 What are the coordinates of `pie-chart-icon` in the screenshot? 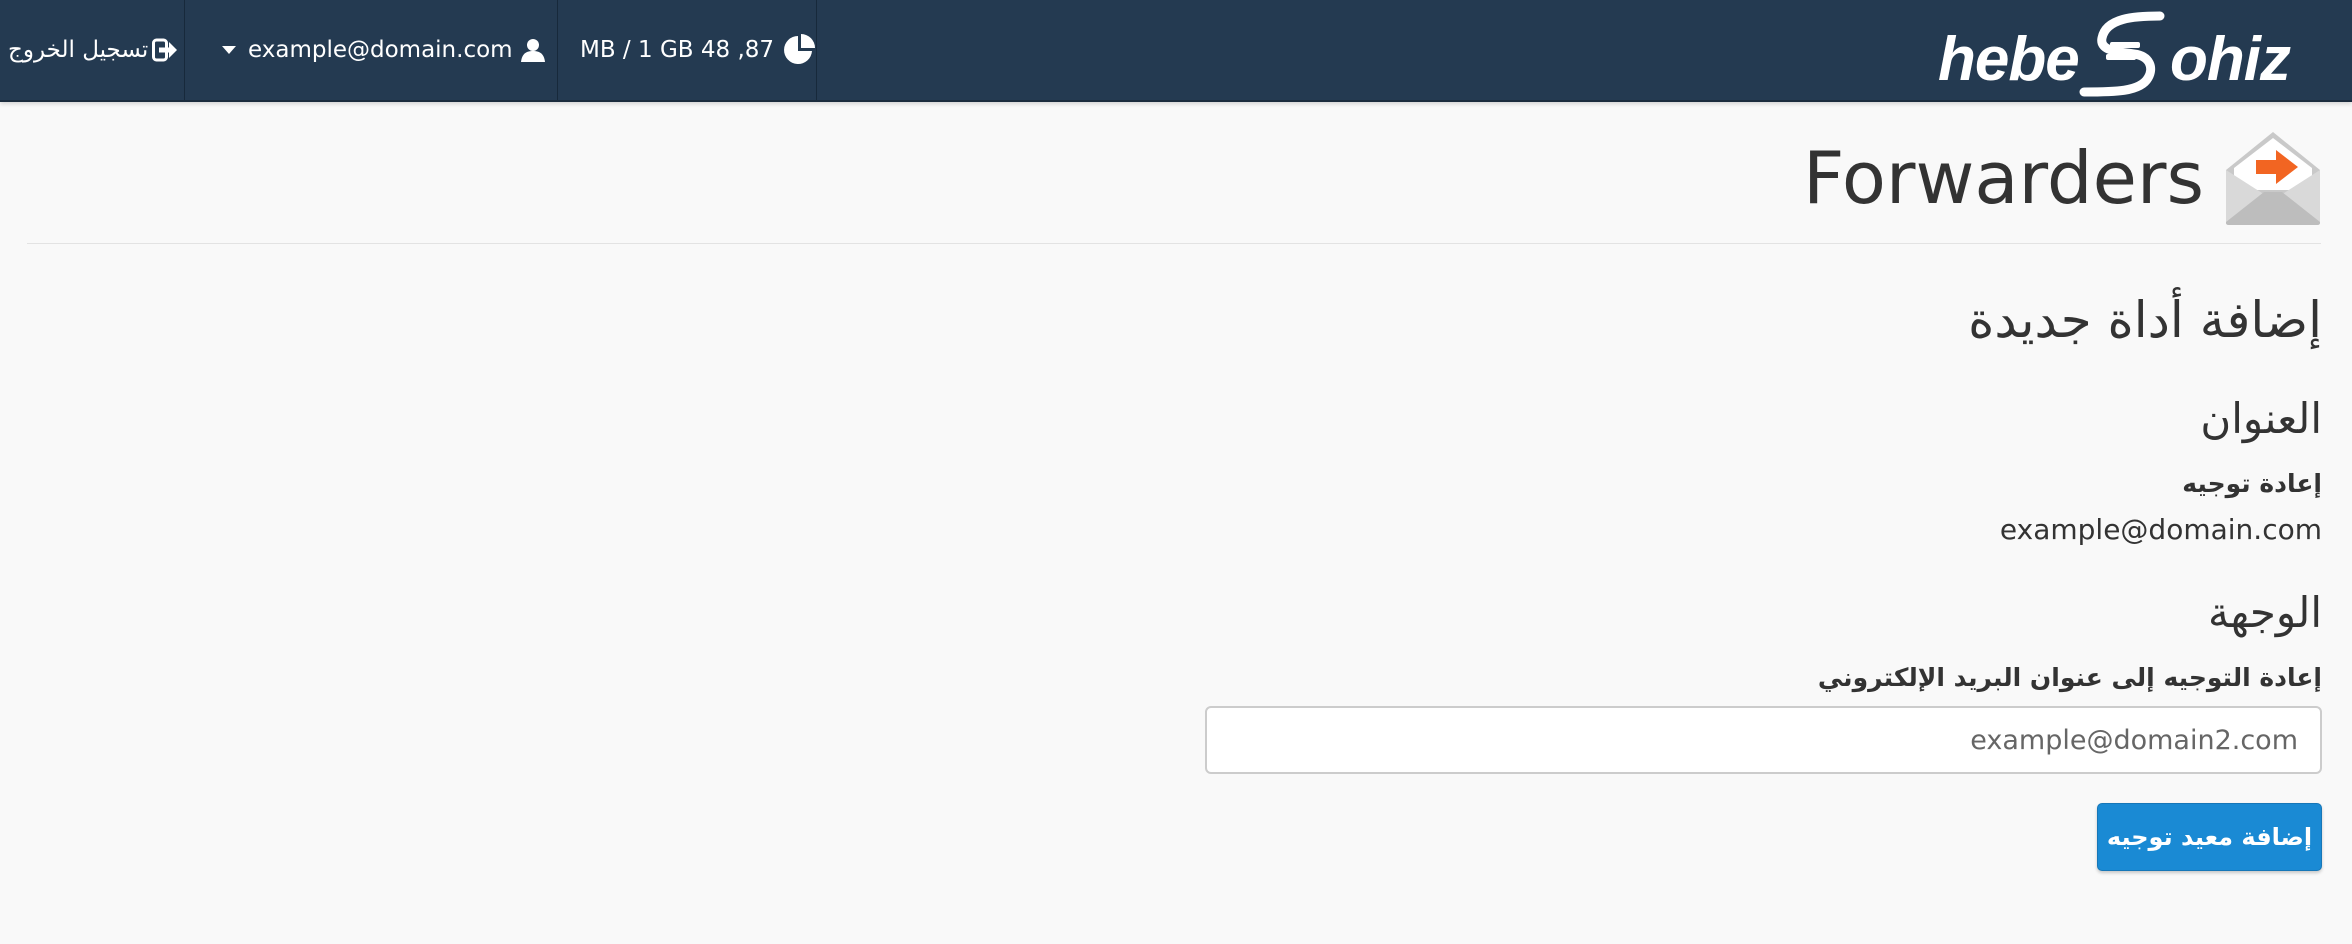 It's located at (799, 50).